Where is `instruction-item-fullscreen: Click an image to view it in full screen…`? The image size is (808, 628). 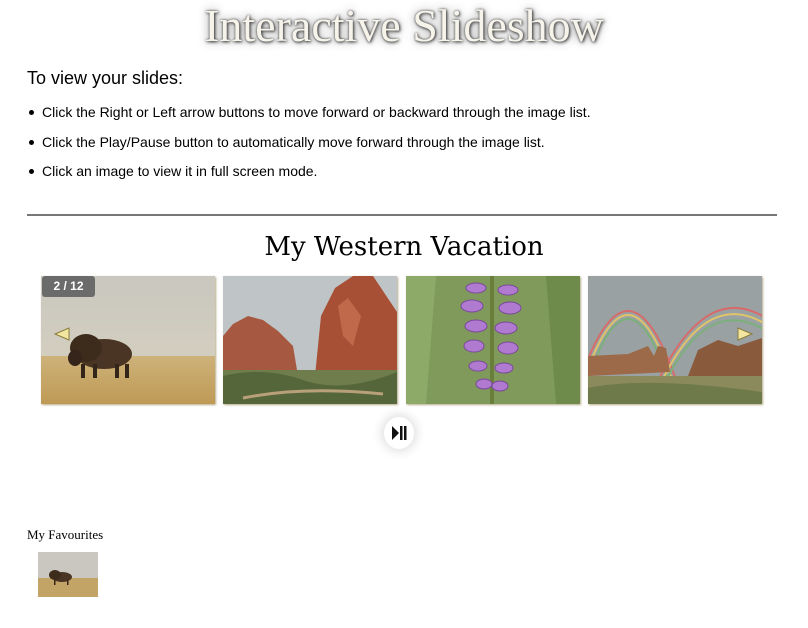
instruction-item-fullscreen: Click an image to view it in full screen… is located at coordinates (309, 174).